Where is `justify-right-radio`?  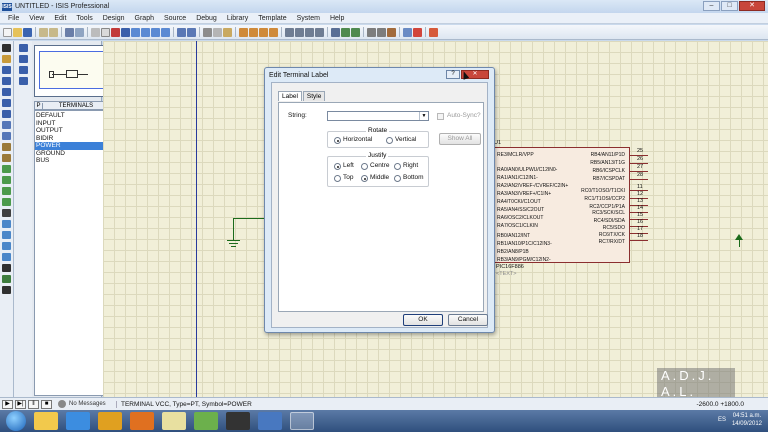
justify-right-radio is located at coordinates (397, 166).